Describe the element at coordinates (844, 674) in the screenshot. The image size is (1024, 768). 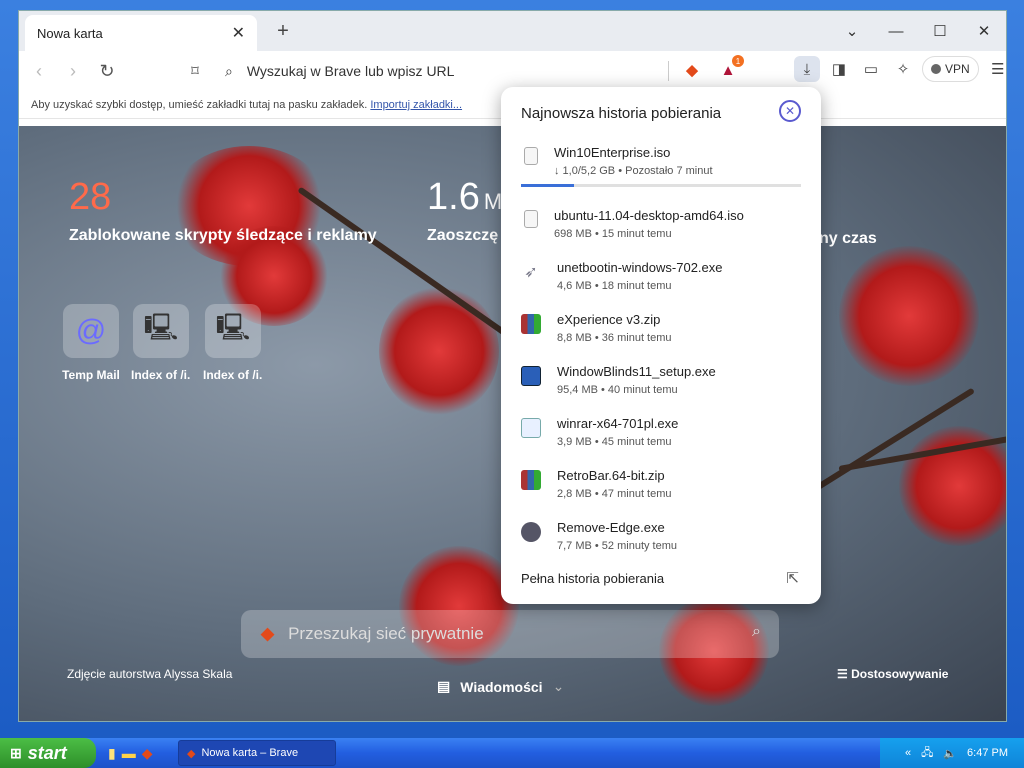
I see `sliders-icon: ☰` at that location.